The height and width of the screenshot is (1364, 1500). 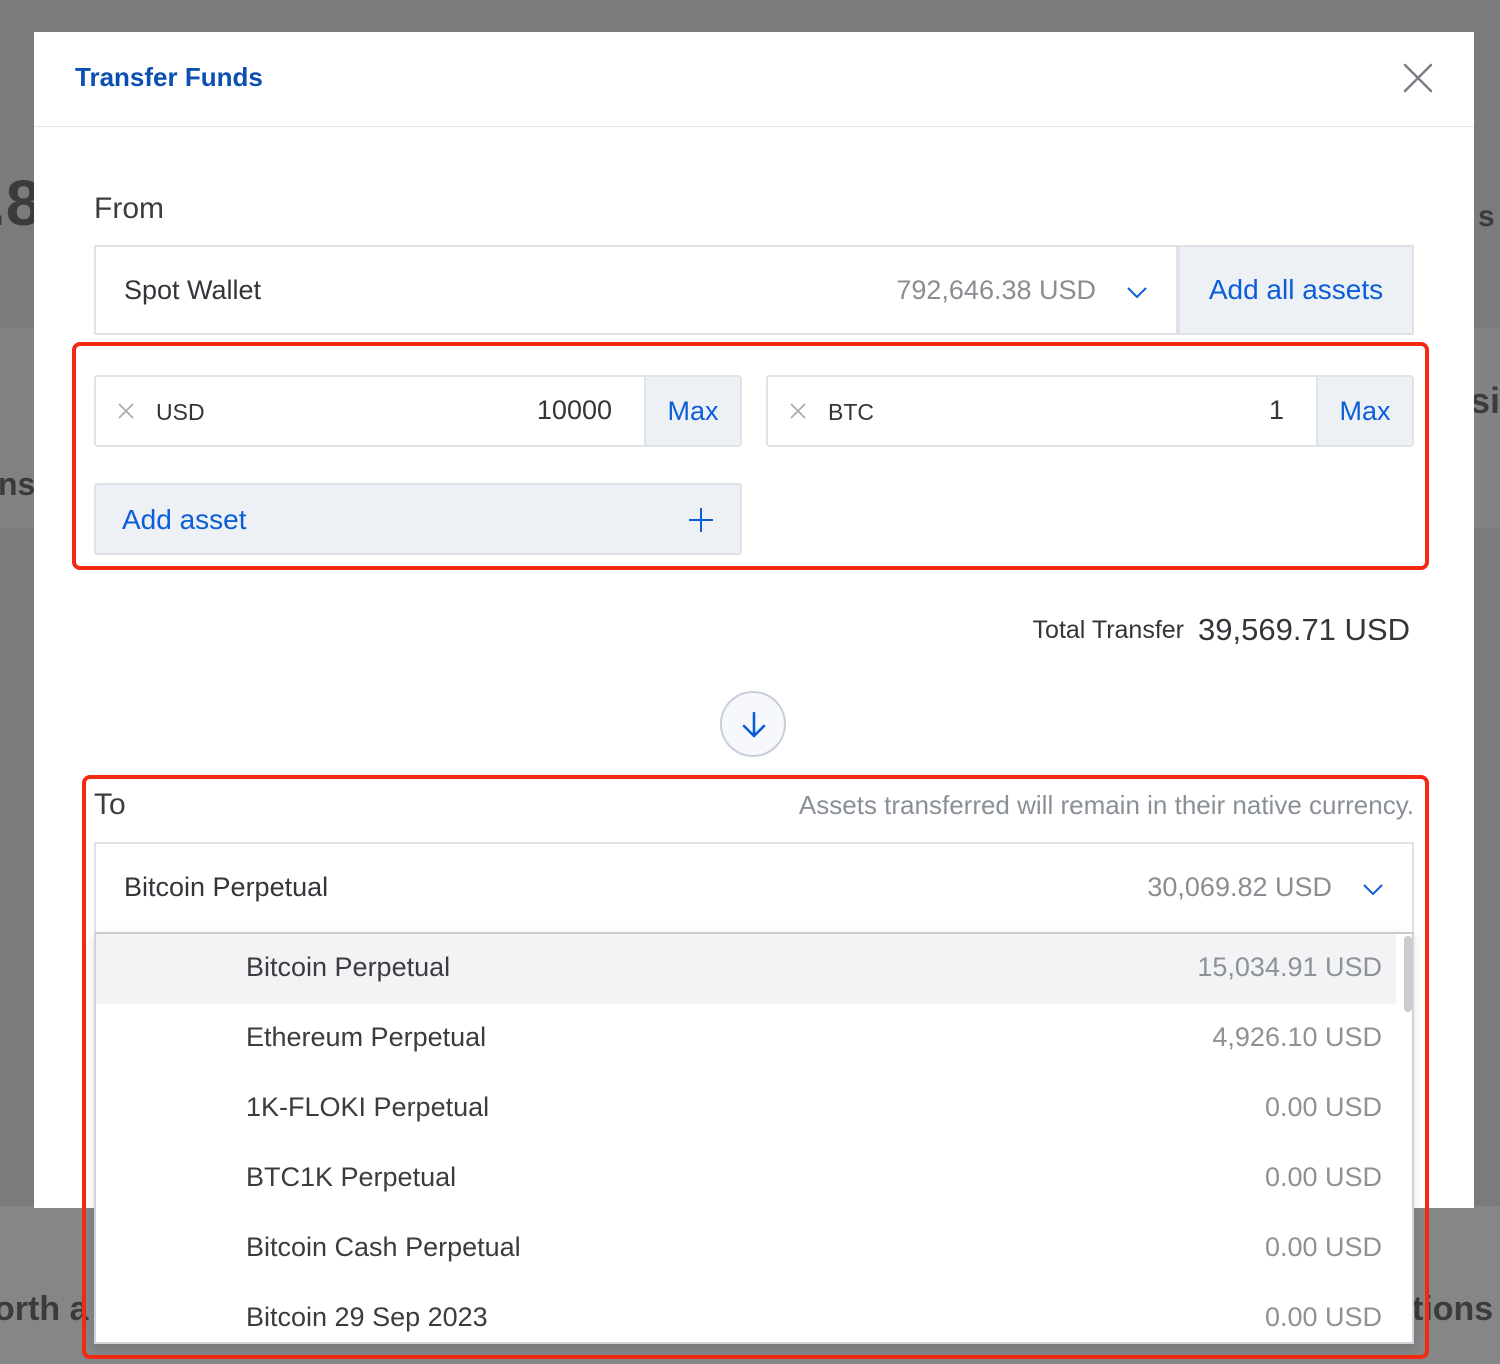 I want to click on dropdown-option: Bitcoin Perpetual 15,034.91 USD, so click(x=746, y=969).